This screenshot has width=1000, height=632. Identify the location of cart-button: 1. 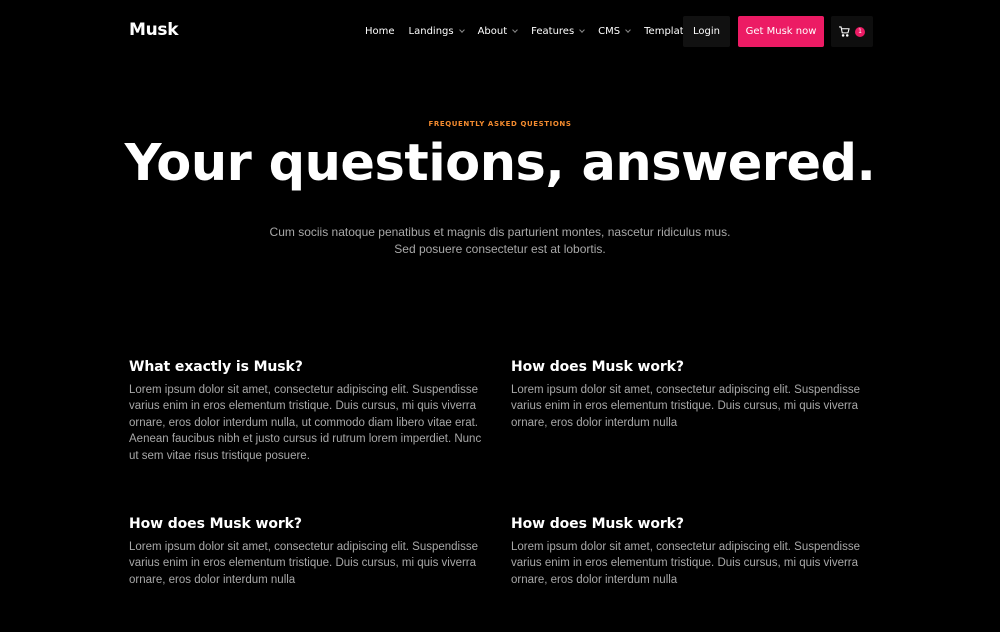
(852, 31).